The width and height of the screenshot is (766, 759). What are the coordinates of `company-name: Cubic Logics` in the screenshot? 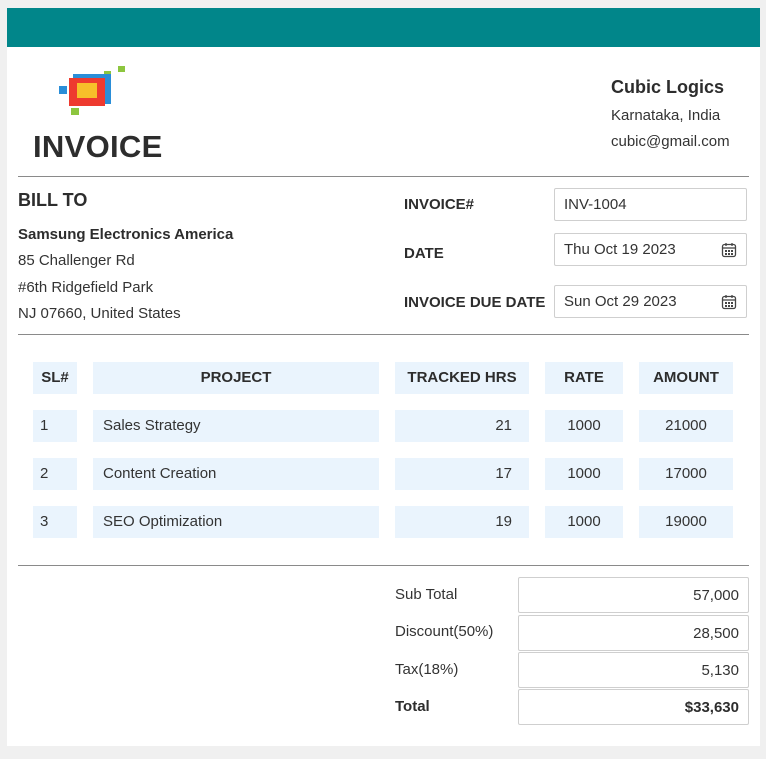 It's located at (668, 87).